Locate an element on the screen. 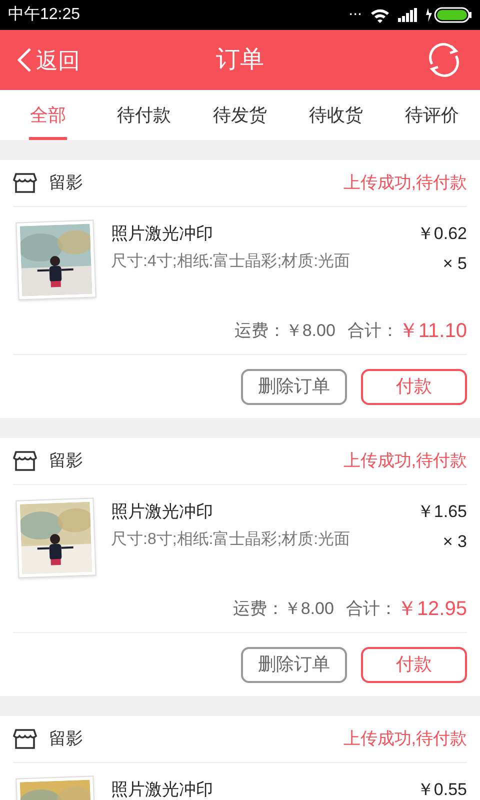  item-price: ￥0.55 is located at coordinates (441, 789).